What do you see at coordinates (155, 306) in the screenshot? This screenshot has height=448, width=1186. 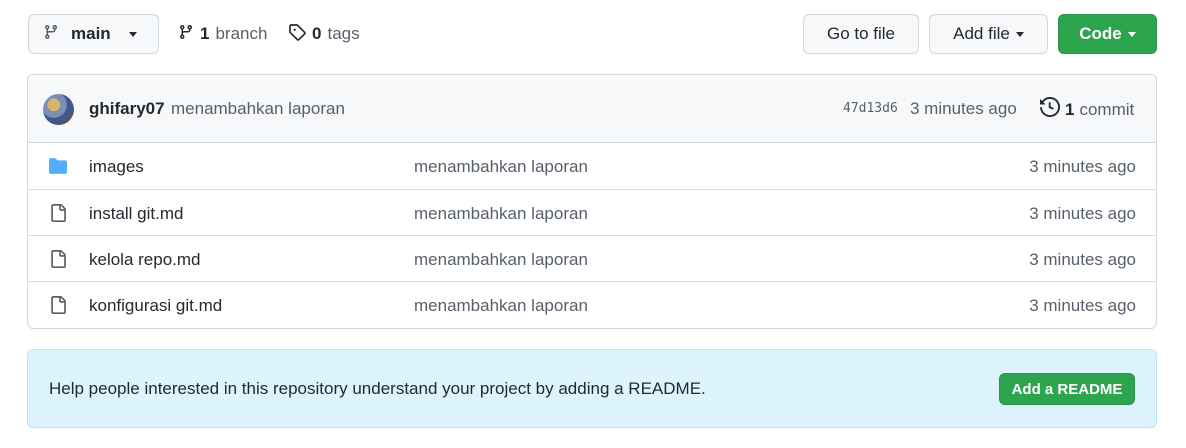 I see `file-name-link: konfigurasi git.md` at bounding box center [155, 306].